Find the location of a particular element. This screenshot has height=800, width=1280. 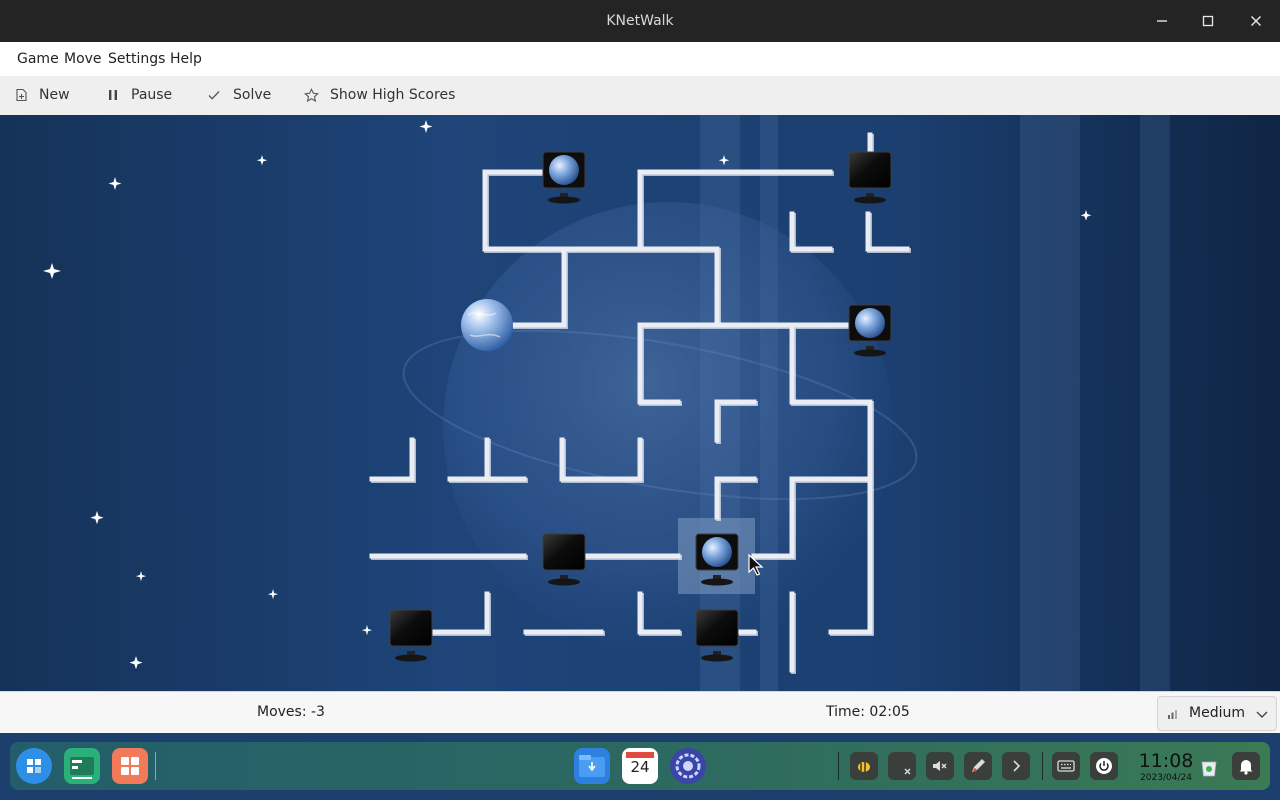

app-grid-icon is located at coordinates (130, 766).